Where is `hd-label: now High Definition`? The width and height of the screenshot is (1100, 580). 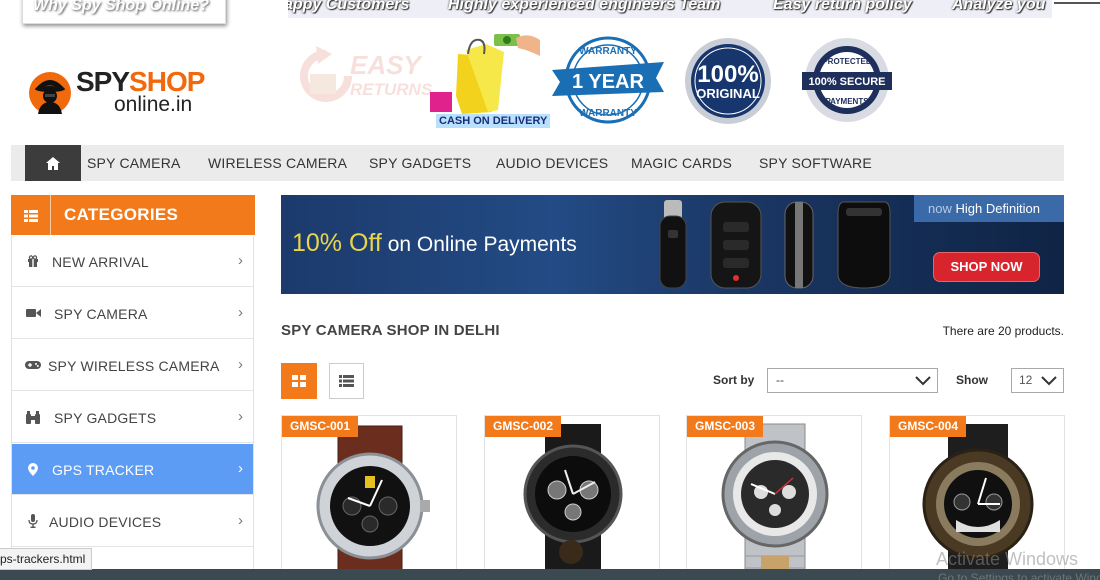 hd-label: now High Definition is located at coordinates (989, 208).